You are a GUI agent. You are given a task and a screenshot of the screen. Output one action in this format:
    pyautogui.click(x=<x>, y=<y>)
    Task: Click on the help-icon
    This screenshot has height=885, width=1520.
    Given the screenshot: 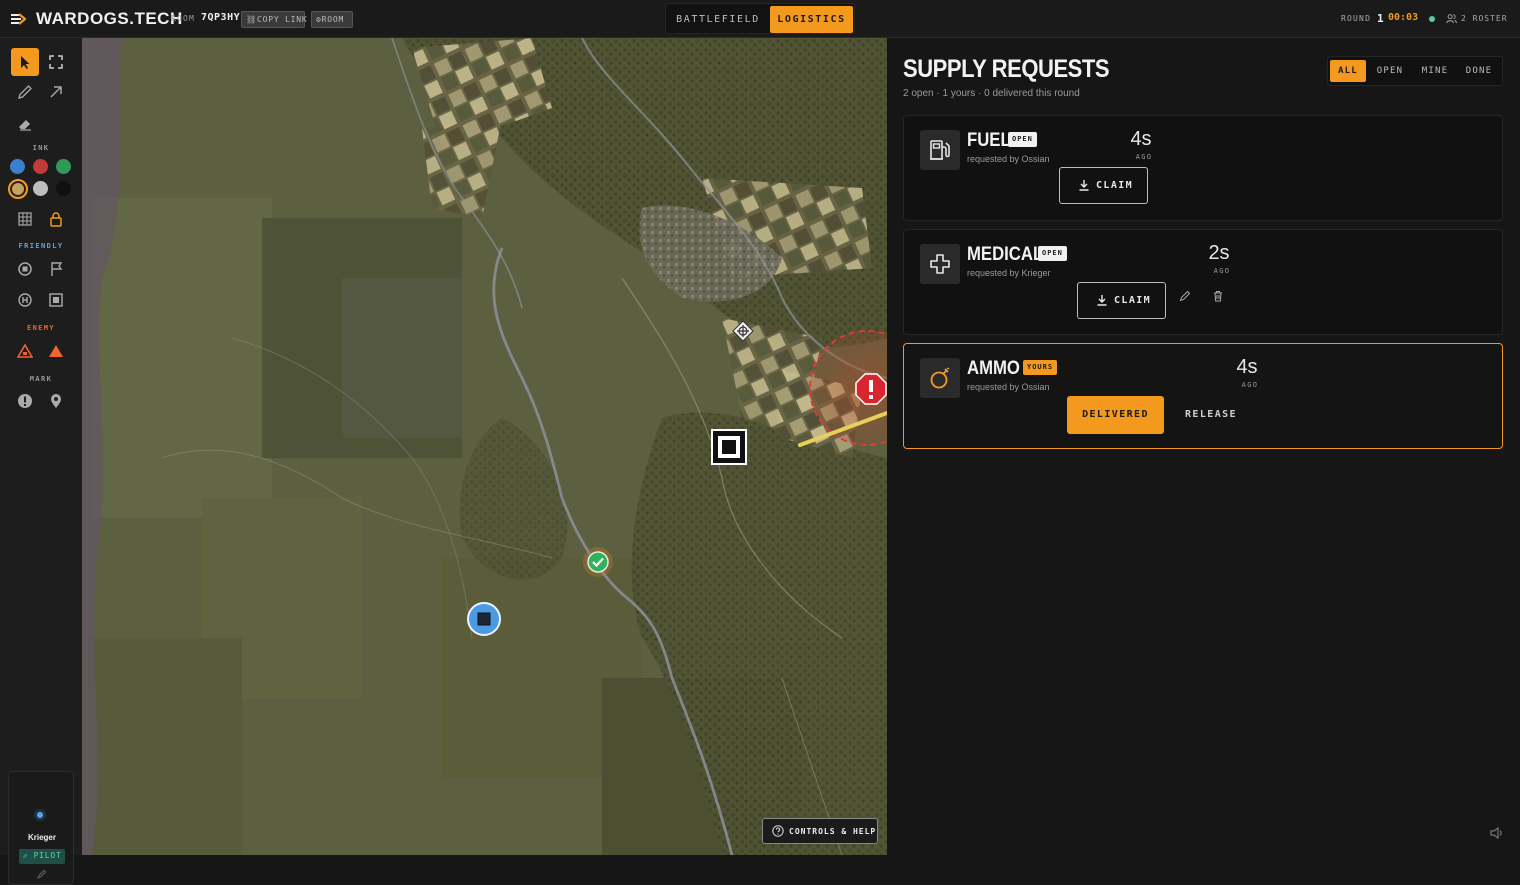 What is the action you would take?
    pyautogui.click(x=778, y=831)
    